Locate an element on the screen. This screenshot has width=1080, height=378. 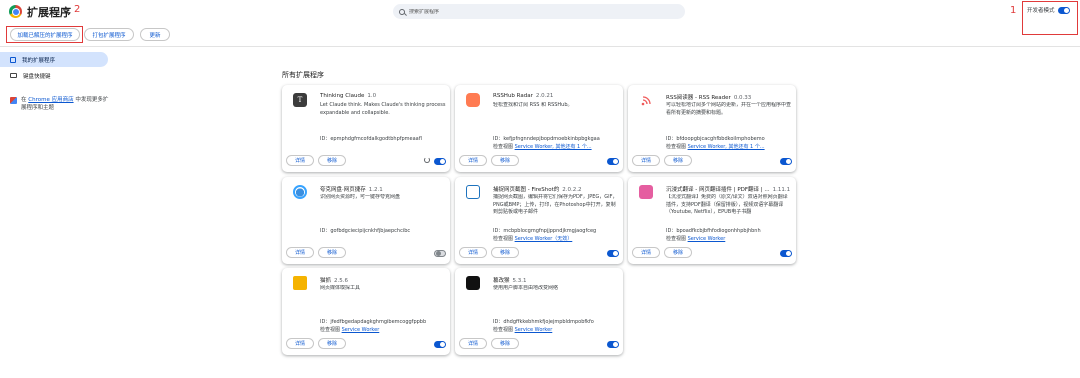
extension-name: 篡改猴 5.3.1 is located at coordinates (510, 281).